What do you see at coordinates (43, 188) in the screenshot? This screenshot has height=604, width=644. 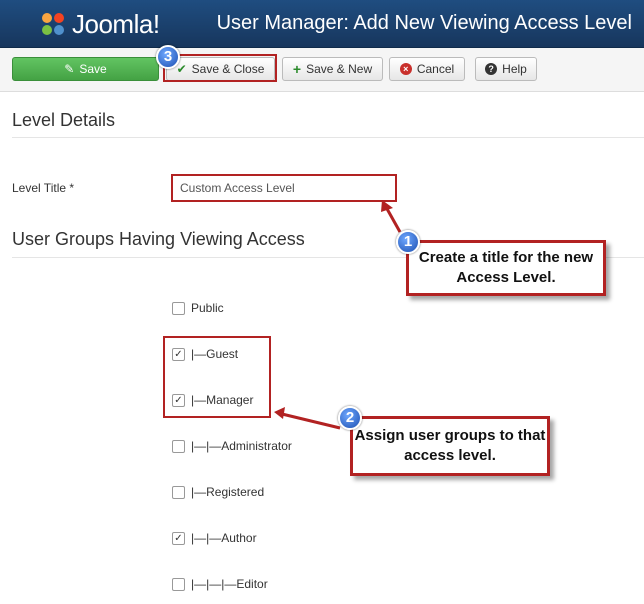 I see `level-title-label: Level Title *` at bounding box center [43, 188].